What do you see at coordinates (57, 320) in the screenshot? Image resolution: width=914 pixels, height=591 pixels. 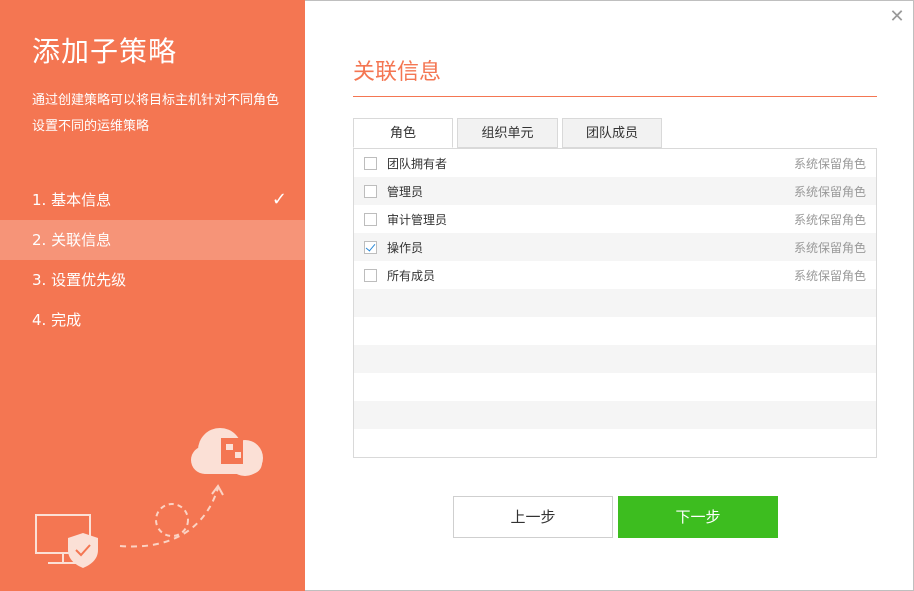 I see `step-label: 4. 完成` at bounding box center [57, 320].